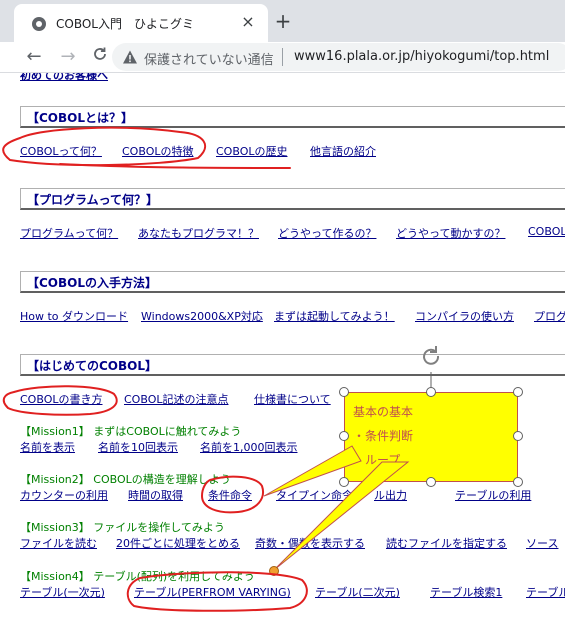  What do you see at coordinates (64, 78) in the screenshot?
I see `link-first-visitors: 初めてのお客様へ` at bounding box center [64, 78].